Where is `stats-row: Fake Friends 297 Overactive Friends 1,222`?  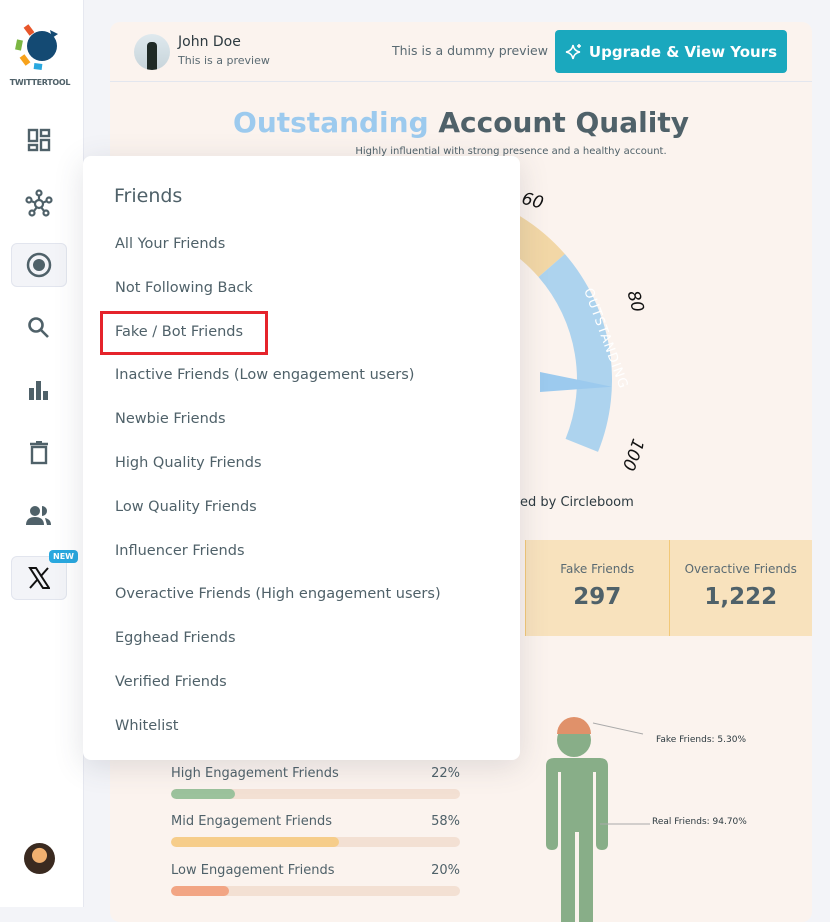 stats-row: Fake Friends 297 Overactive Friends 1,222 is located at coordinates (668, 588).